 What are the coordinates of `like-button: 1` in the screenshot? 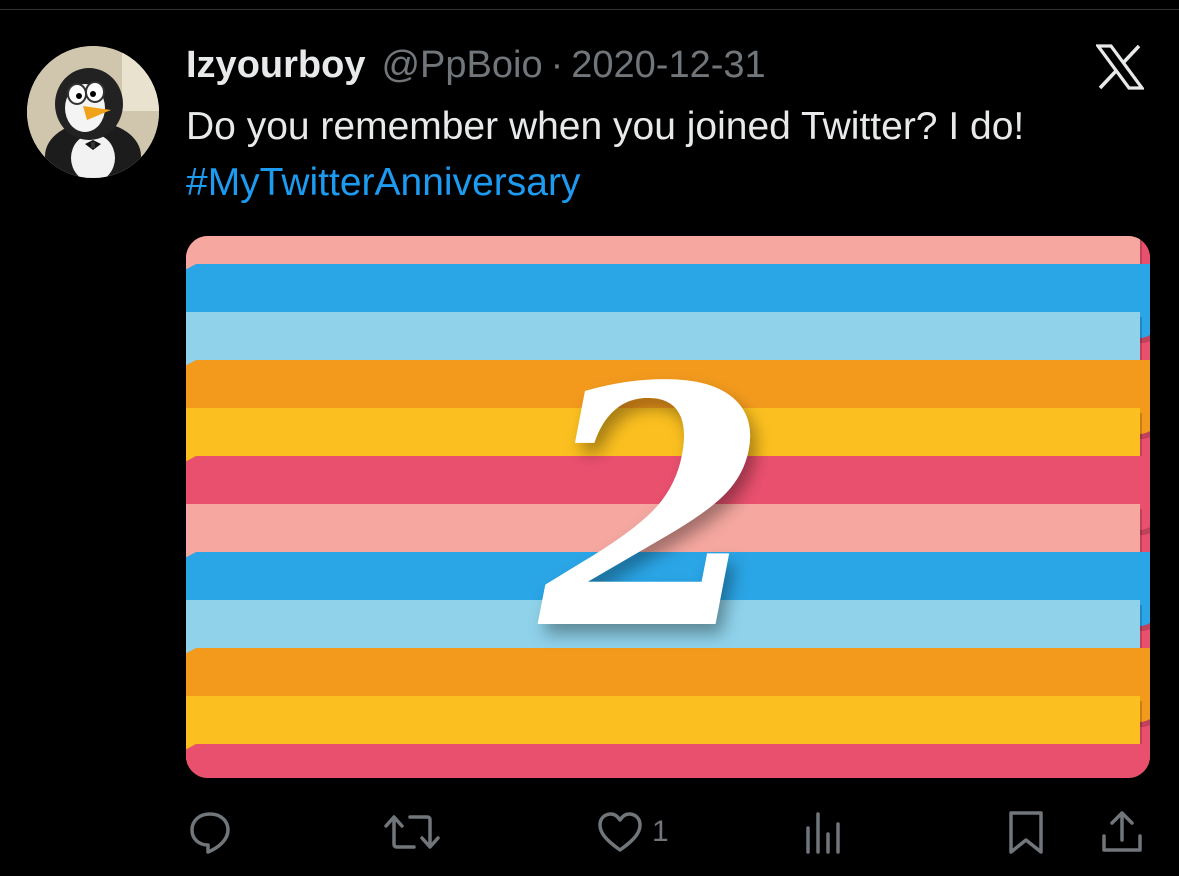 It's located at (632, 832).